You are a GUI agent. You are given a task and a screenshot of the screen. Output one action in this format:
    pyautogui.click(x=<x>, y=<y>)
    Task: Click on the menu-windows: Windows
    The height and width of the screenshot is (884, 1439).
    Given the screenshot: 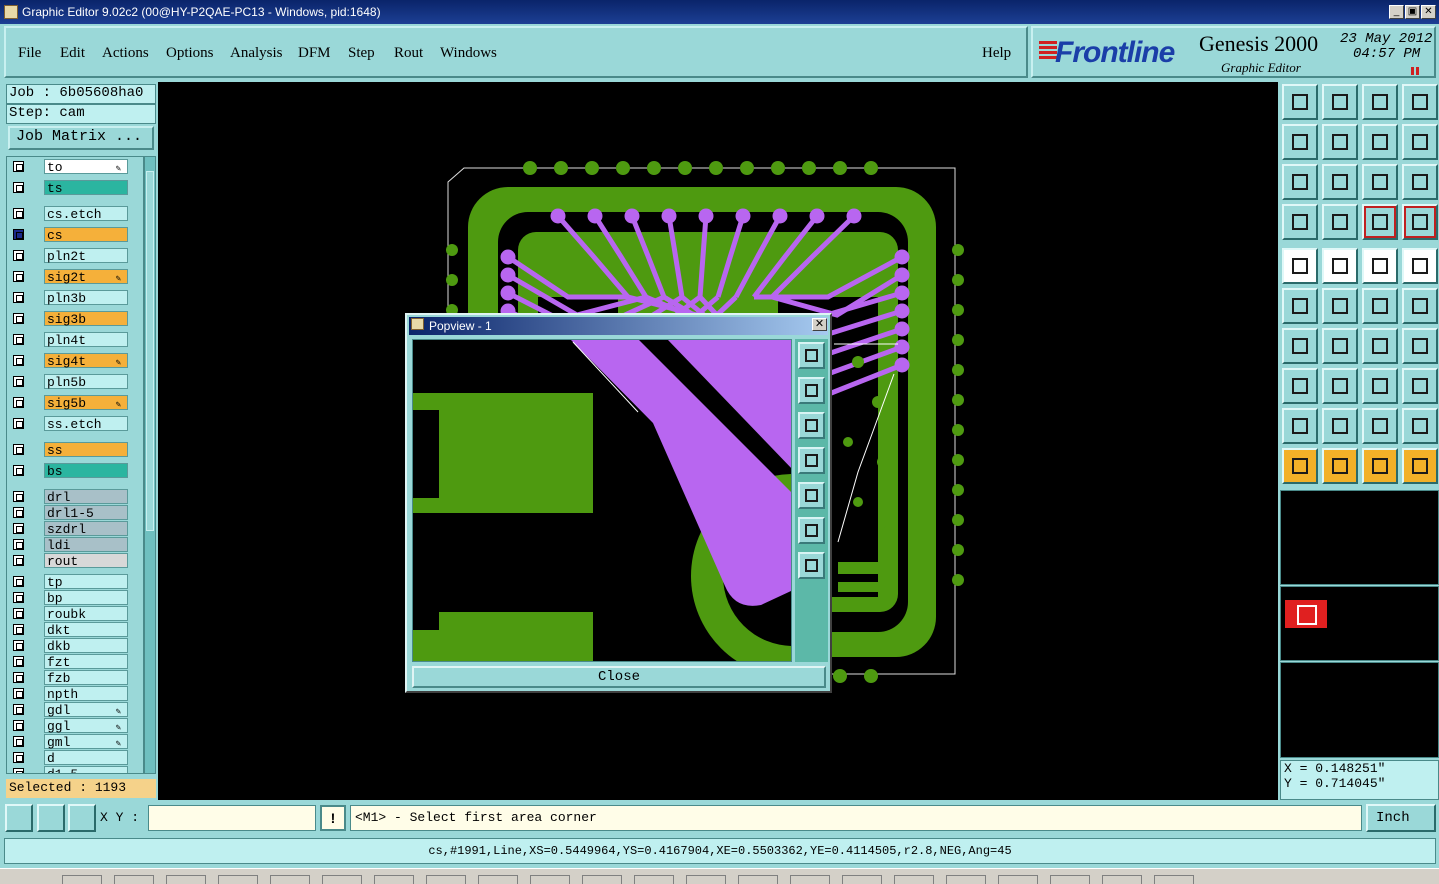 What is the action you would take?
    pyautogui.click(x=468, y=53)
    